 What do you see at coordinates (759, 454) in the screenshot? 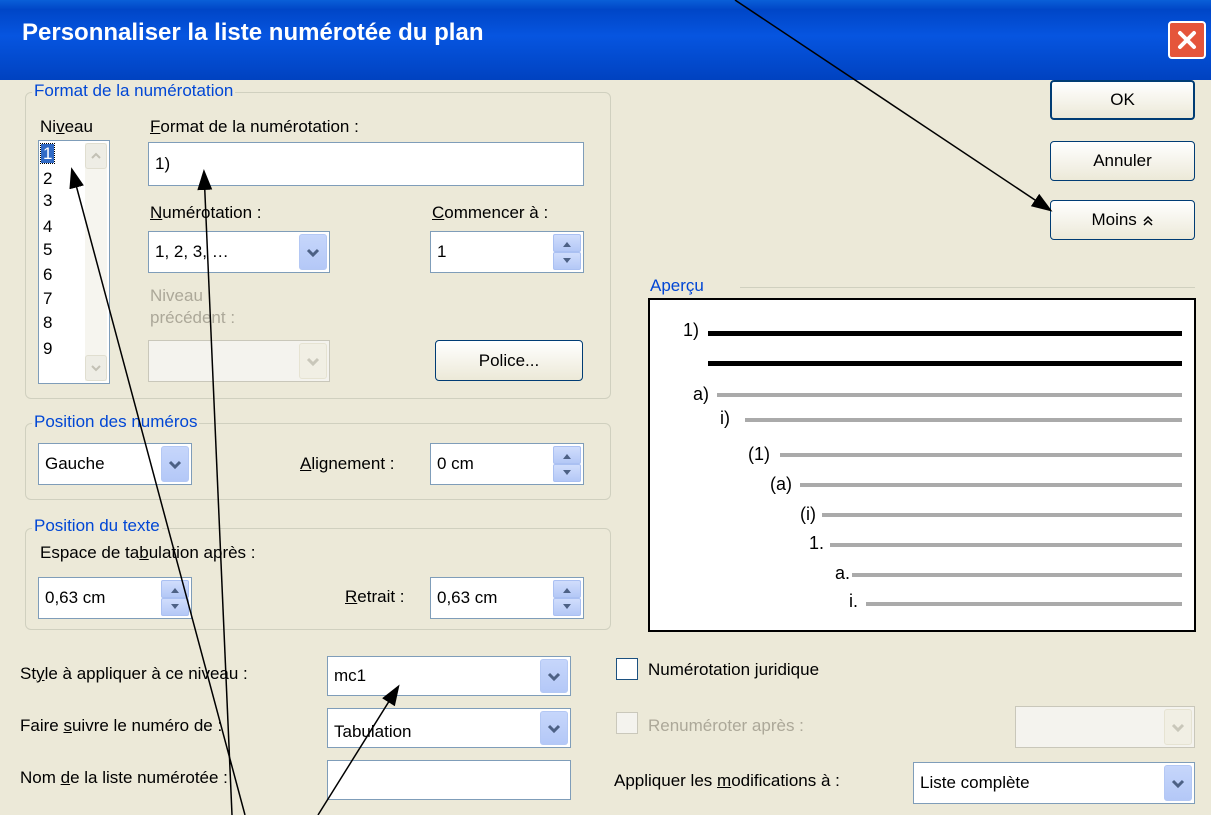
I see `preview-number: (1)` at bounding box center [759, 454].